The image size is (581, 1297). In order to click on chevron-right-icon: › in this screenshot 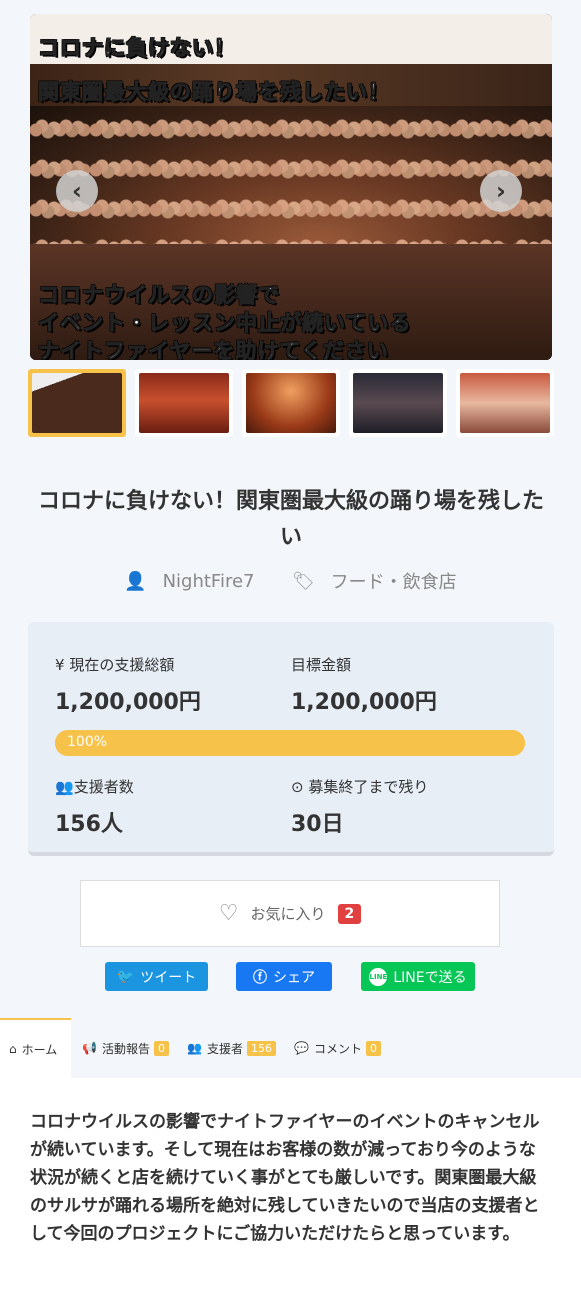, I will do `click(501, 191)`.